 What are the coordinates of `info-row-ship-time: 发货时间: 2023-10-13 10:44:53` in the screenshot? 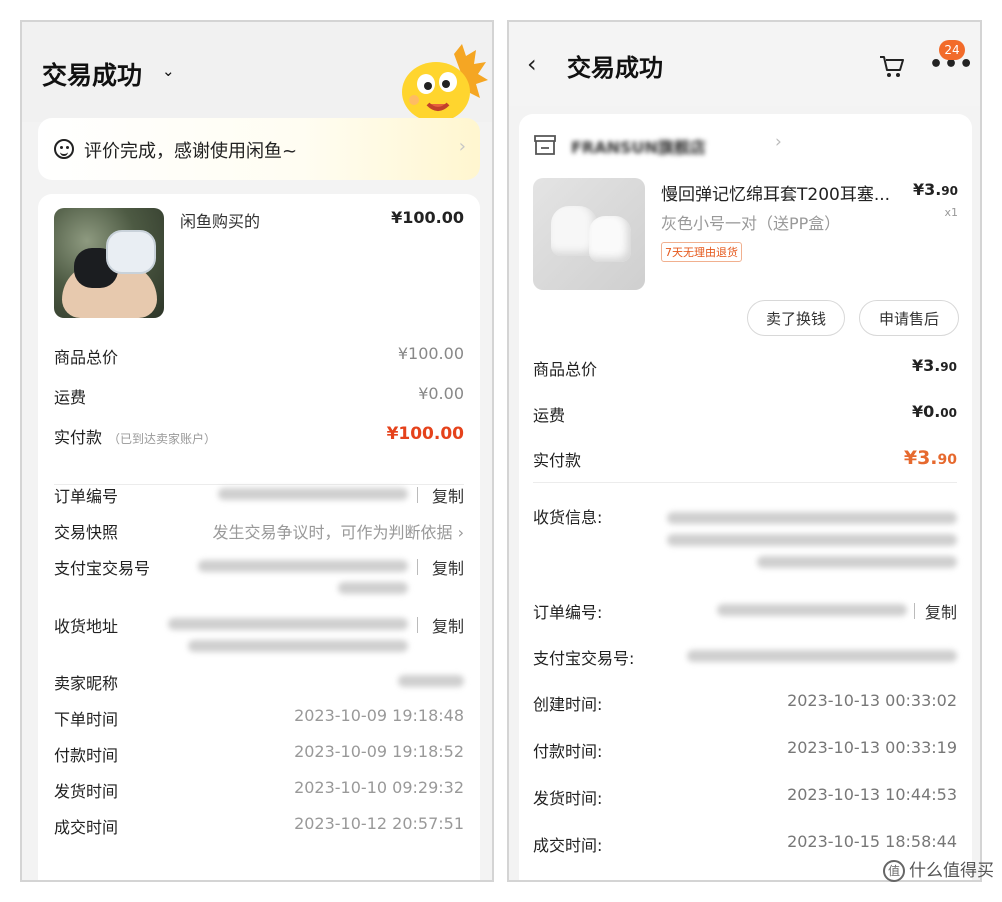 It's located at (745, 796).